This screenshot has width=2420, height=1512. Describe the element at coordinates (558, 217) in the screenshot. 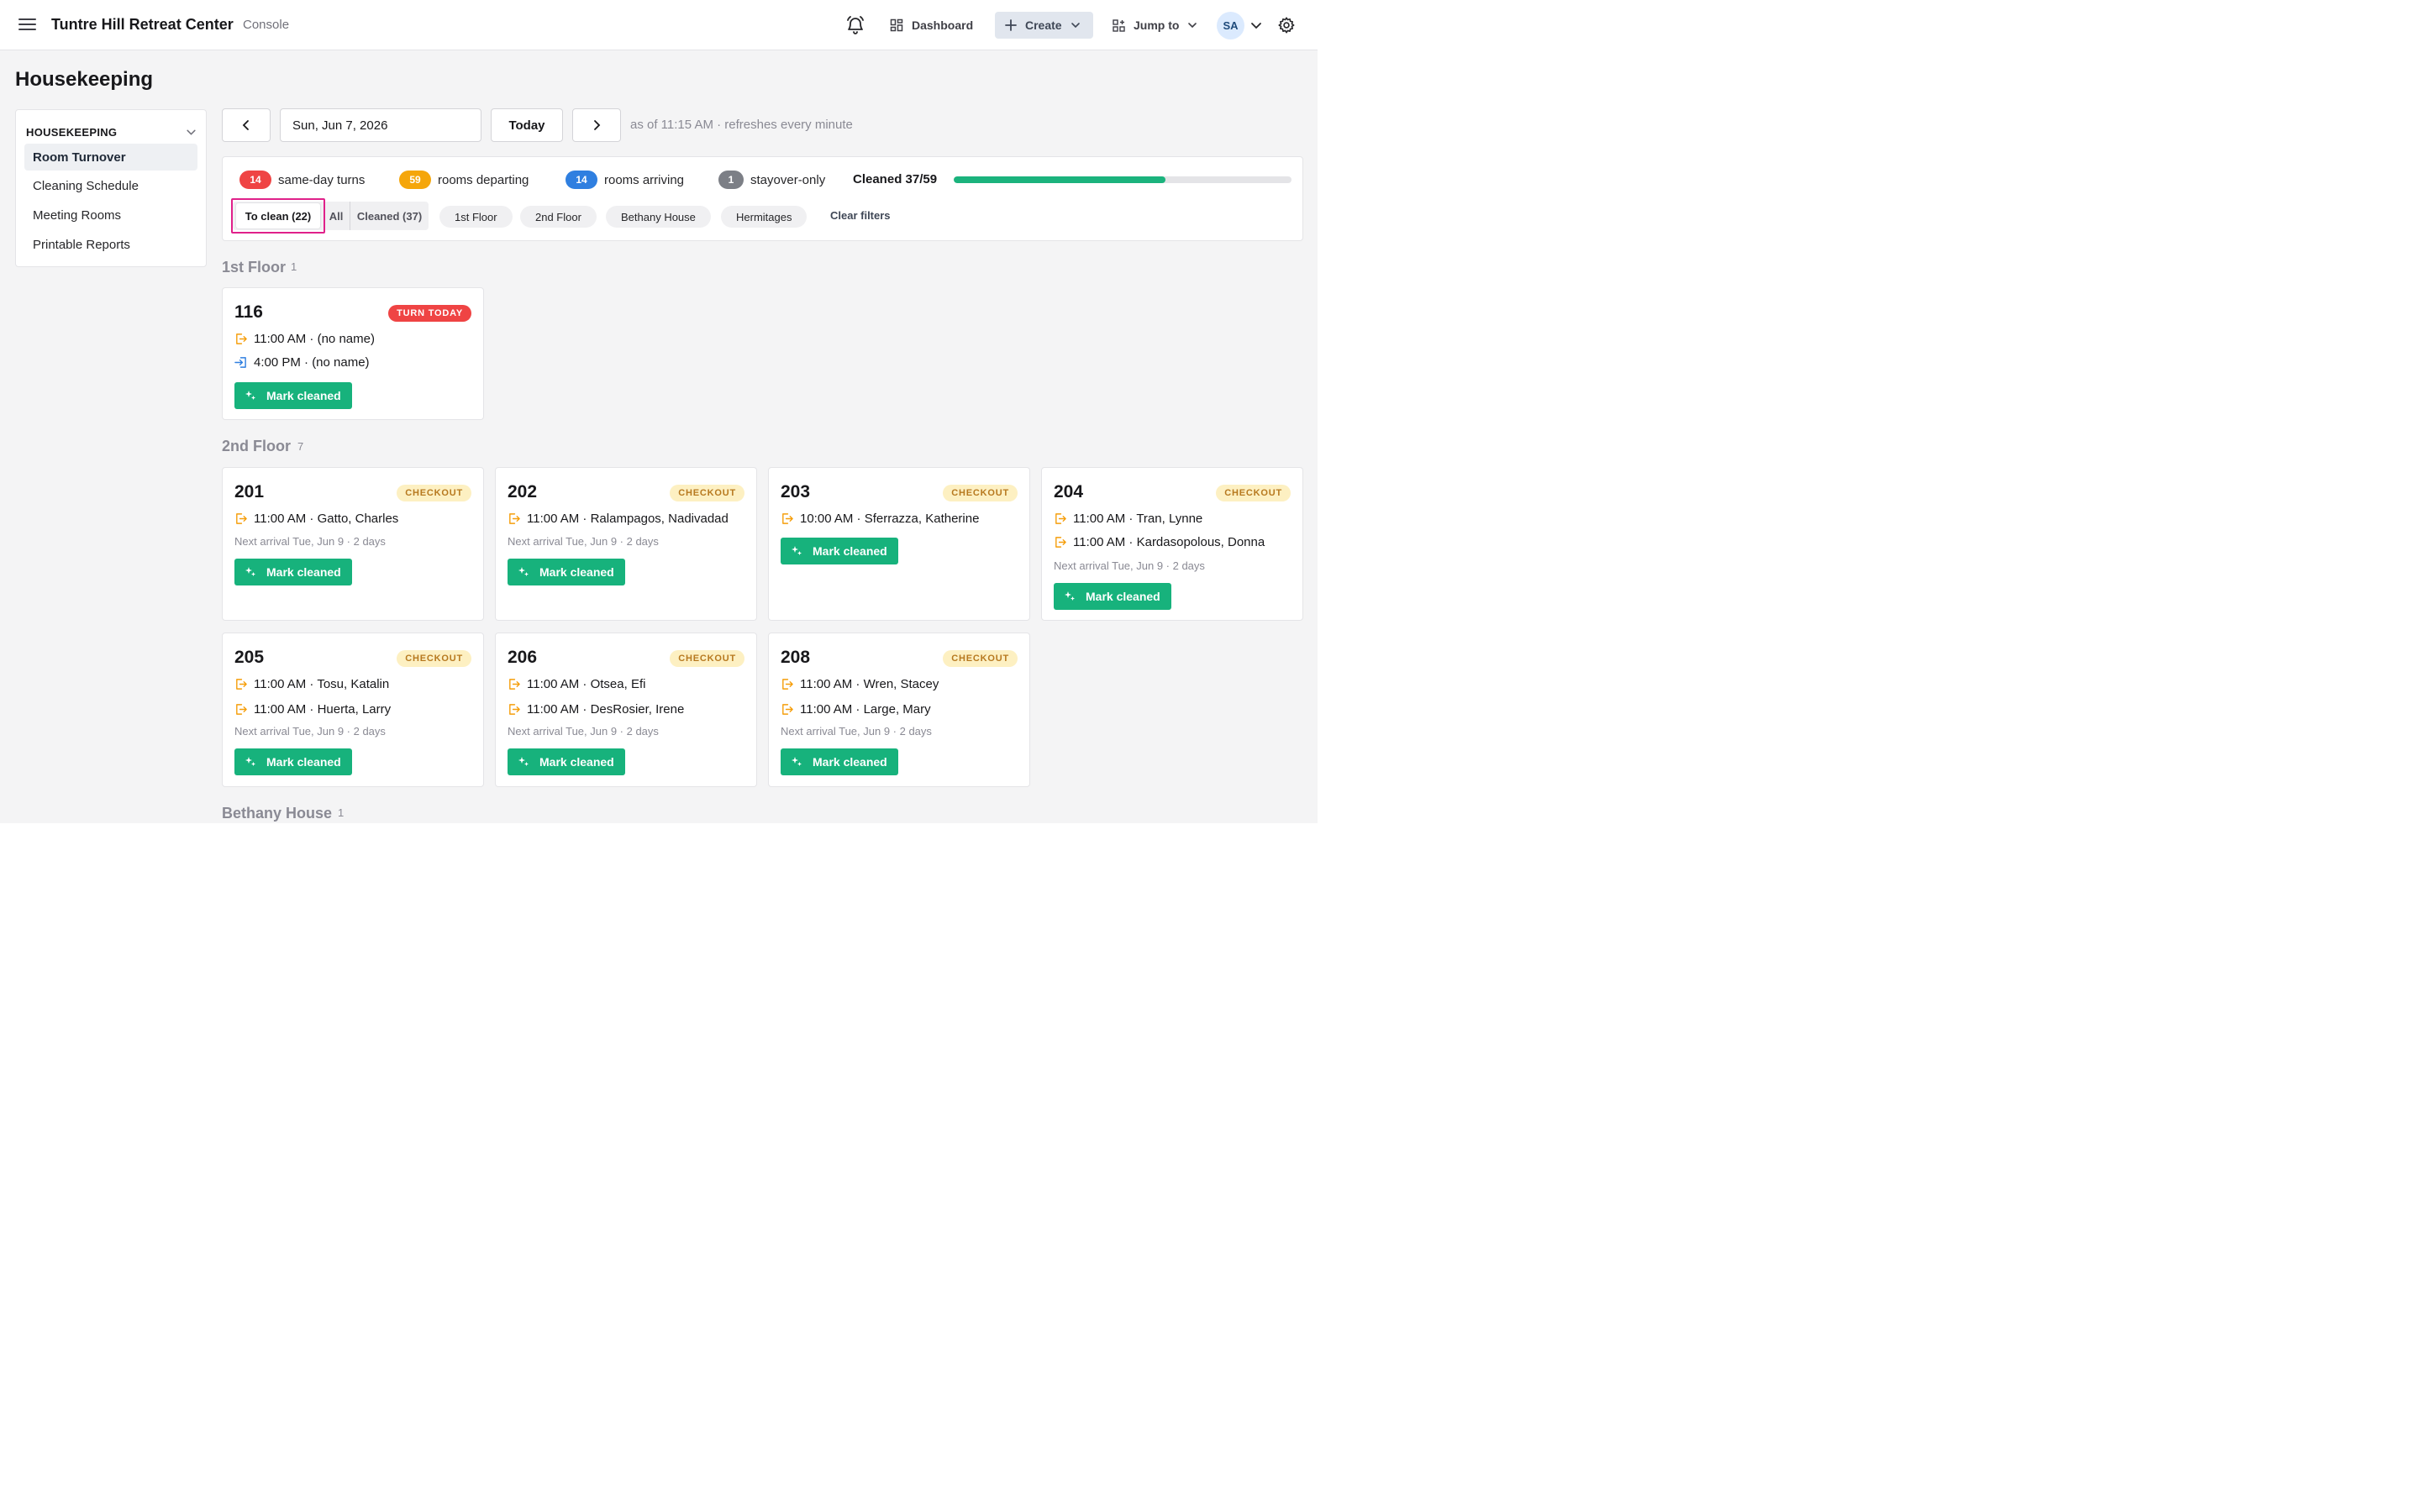

I see `filter-chip-2nd-floor: 2nd Floor` at that location.